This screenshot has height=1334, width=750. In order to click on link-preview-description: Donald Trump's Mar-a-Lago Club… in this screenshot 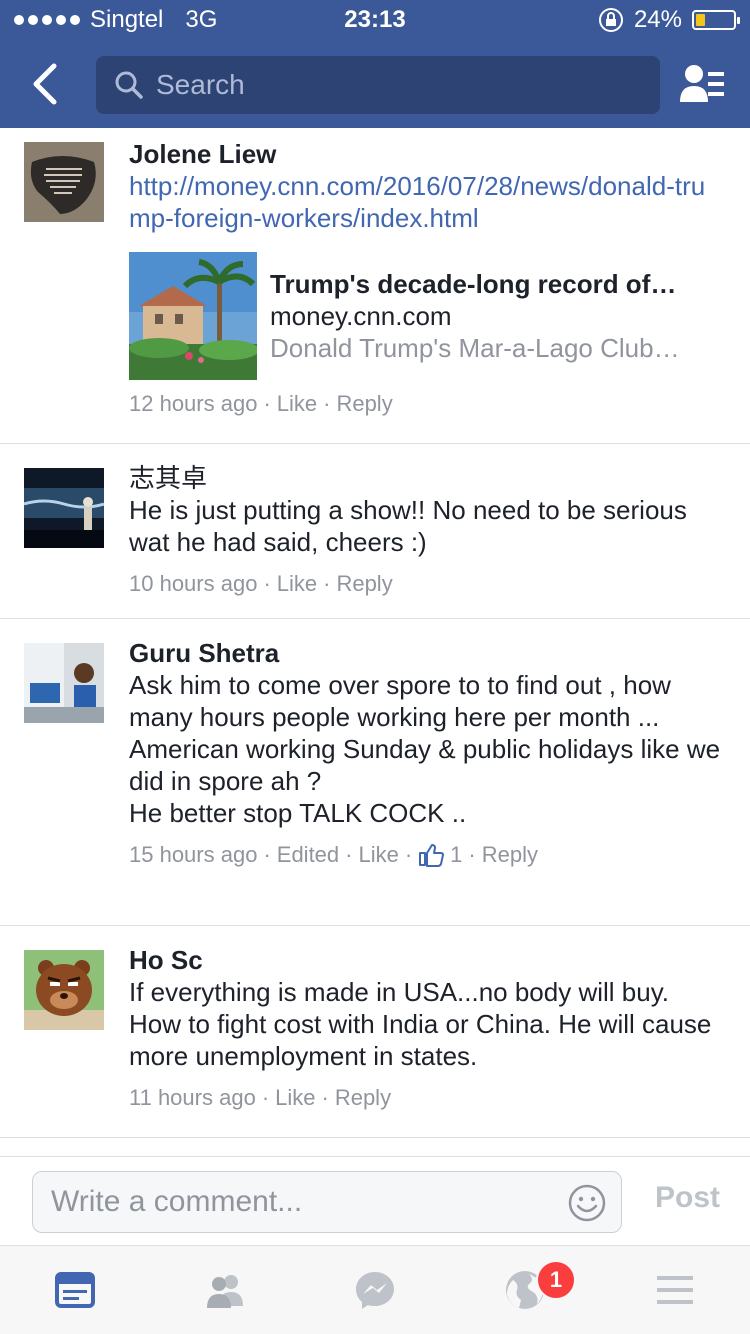, I will do `click(475, 348)`.